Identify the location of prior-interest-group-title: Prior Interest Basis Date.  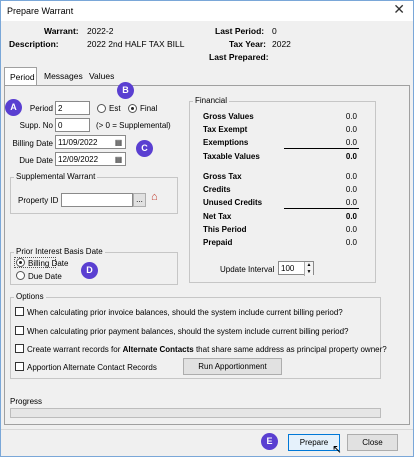
(59, 251).